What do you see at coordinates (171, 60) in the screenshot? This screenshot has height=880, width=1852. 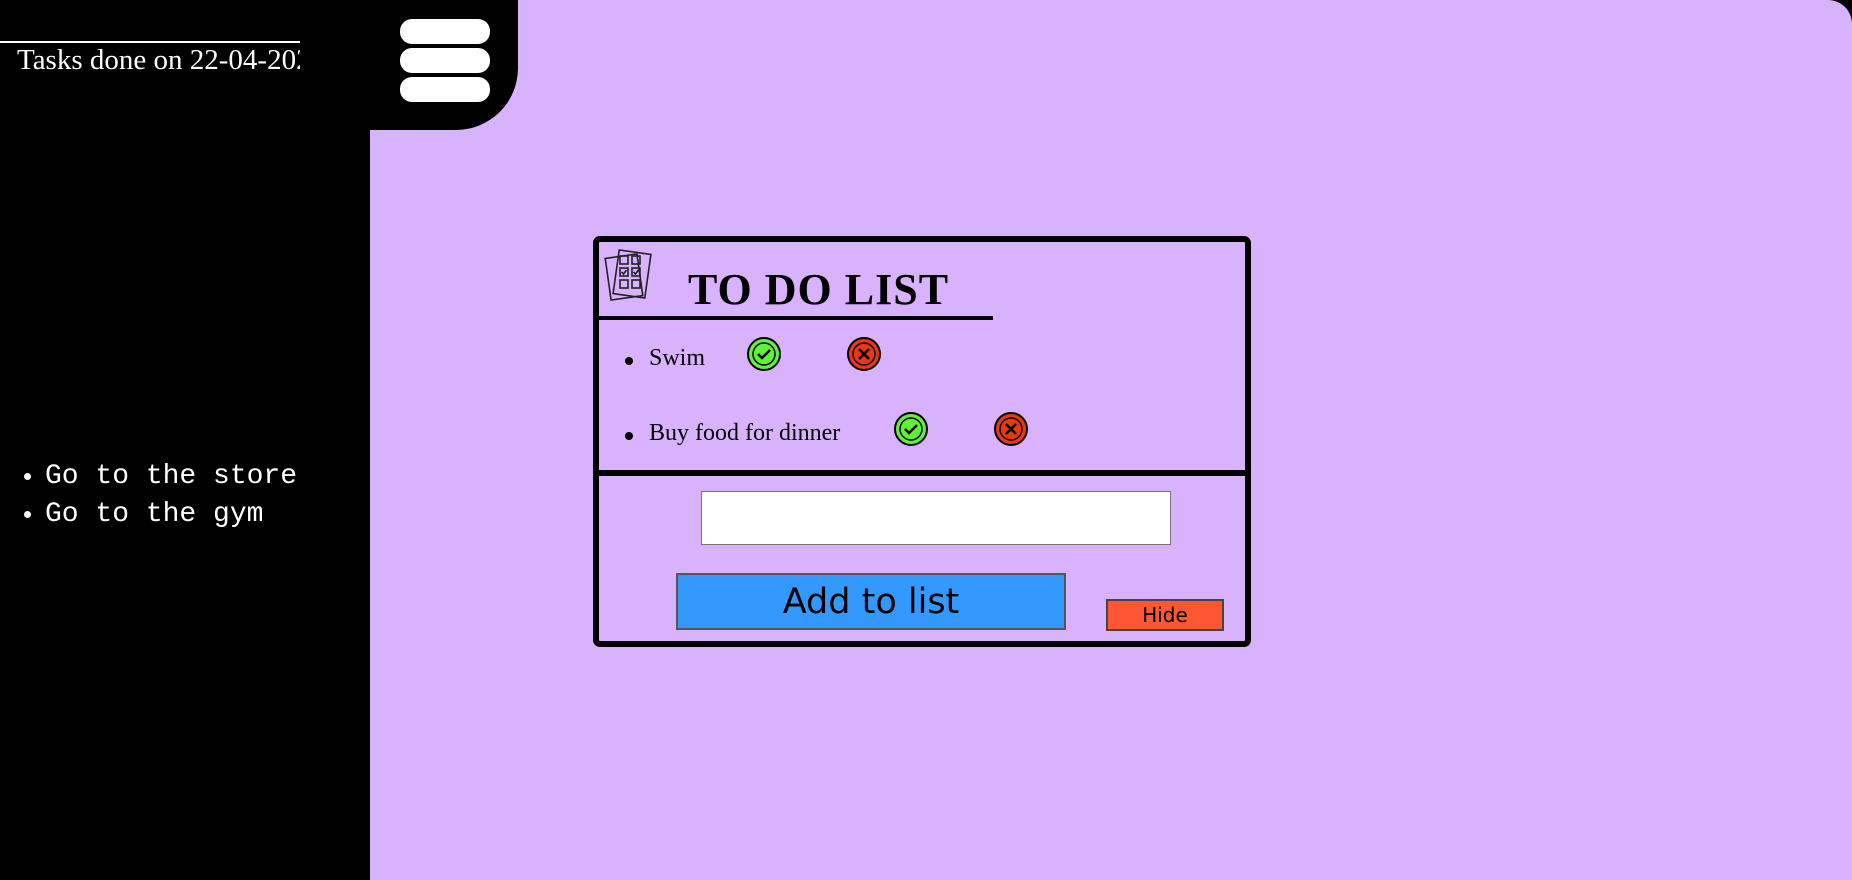 I see `sidebar-title: Tasks done on 22-04-2024` at bounding box center [171, 60].